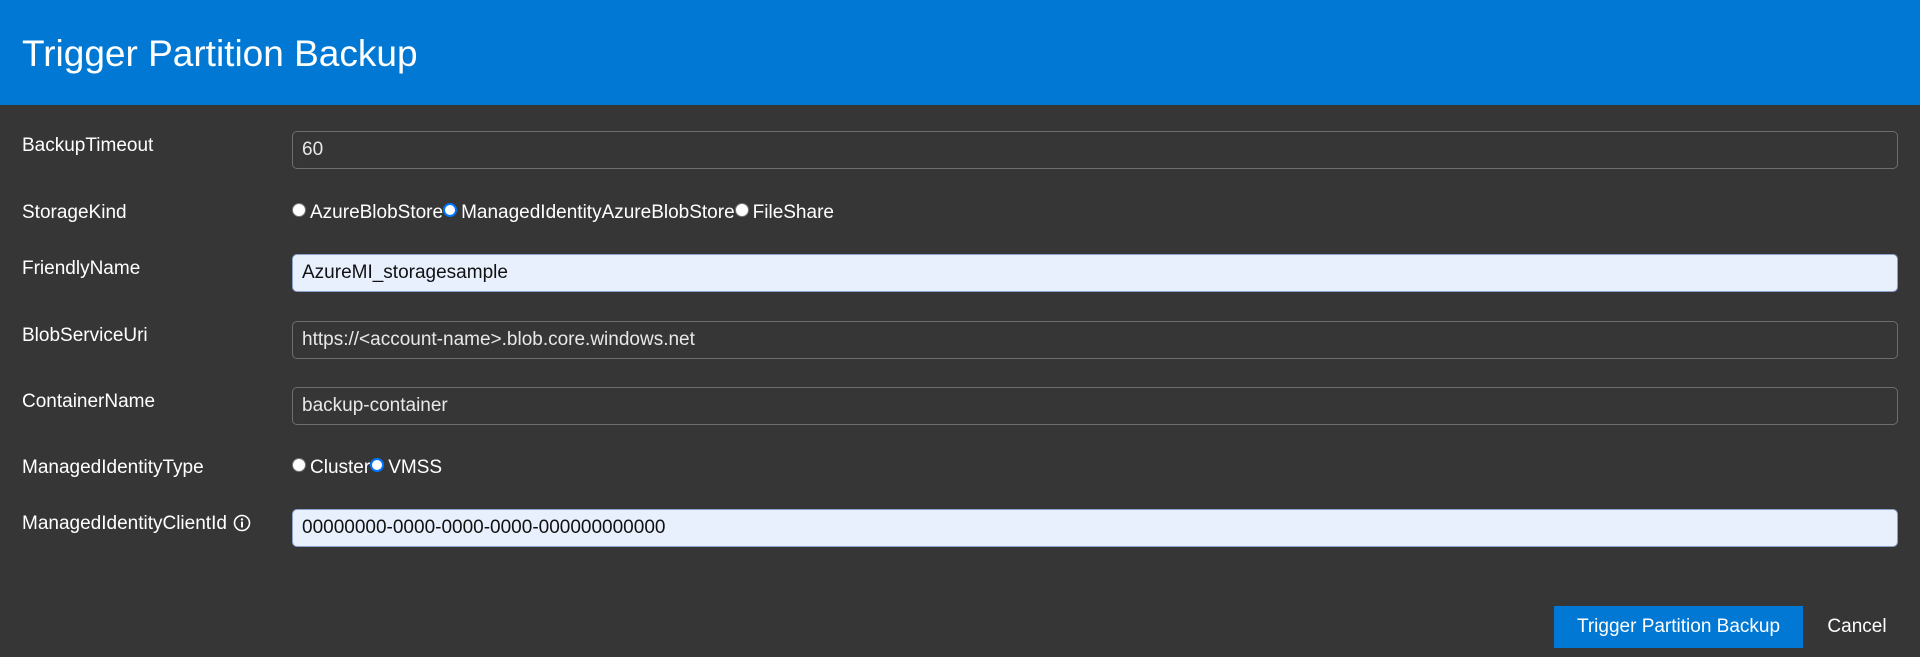 The width and height of the screenshot is (1920, 657). Describe the element at coordinates (598, 213) in the screenshot. I see `radio-managed-identity-azure-blob-store-label: ManagedIdentityAzureBlobStore` at that location.